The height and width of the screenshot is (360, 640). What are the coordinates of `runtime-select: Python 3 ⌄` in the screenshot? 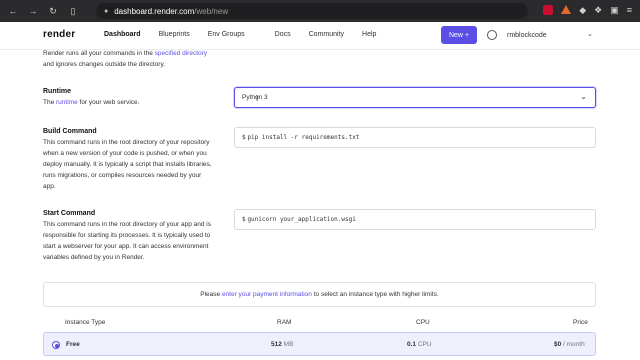 It's located at (415, 97).